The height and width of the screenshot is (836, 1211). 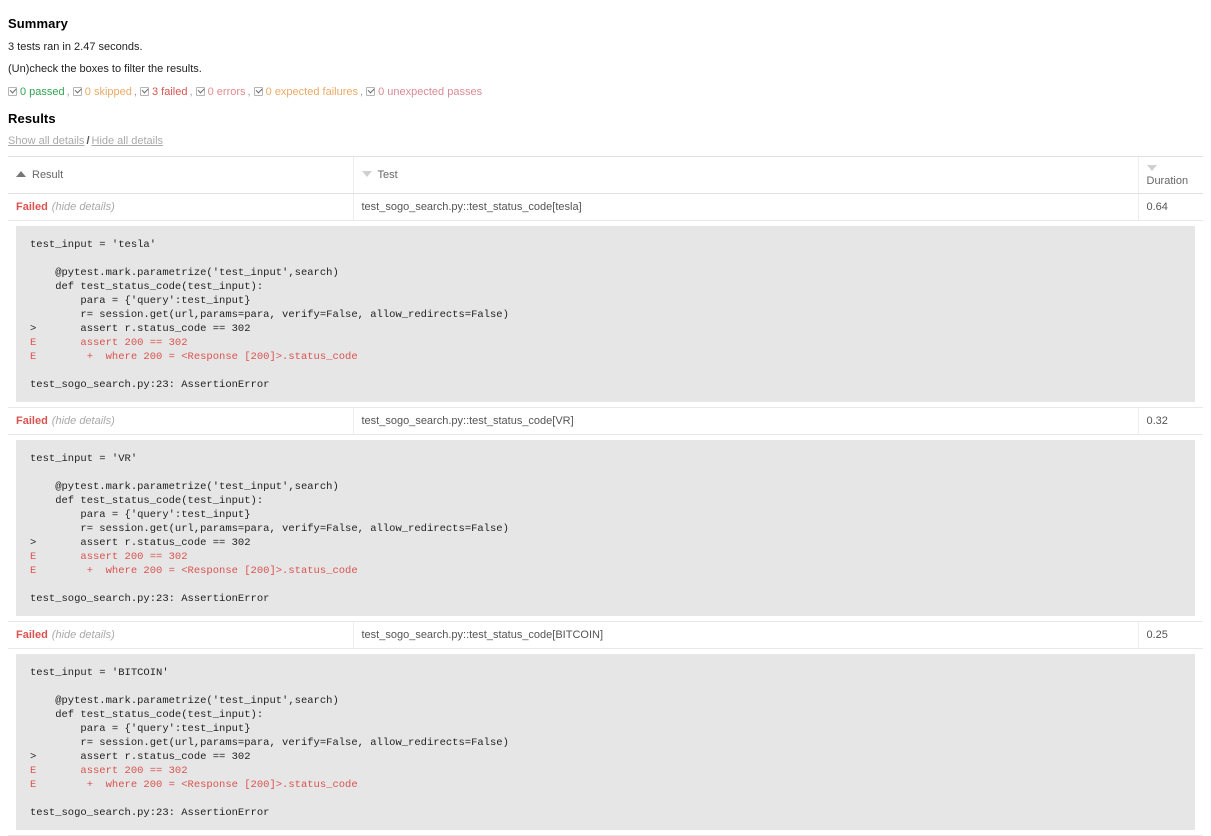 What do you see at coordinates (745, 175) in the screenshot?
I see `column-header-test: Test` at bounding box center [745, 175].